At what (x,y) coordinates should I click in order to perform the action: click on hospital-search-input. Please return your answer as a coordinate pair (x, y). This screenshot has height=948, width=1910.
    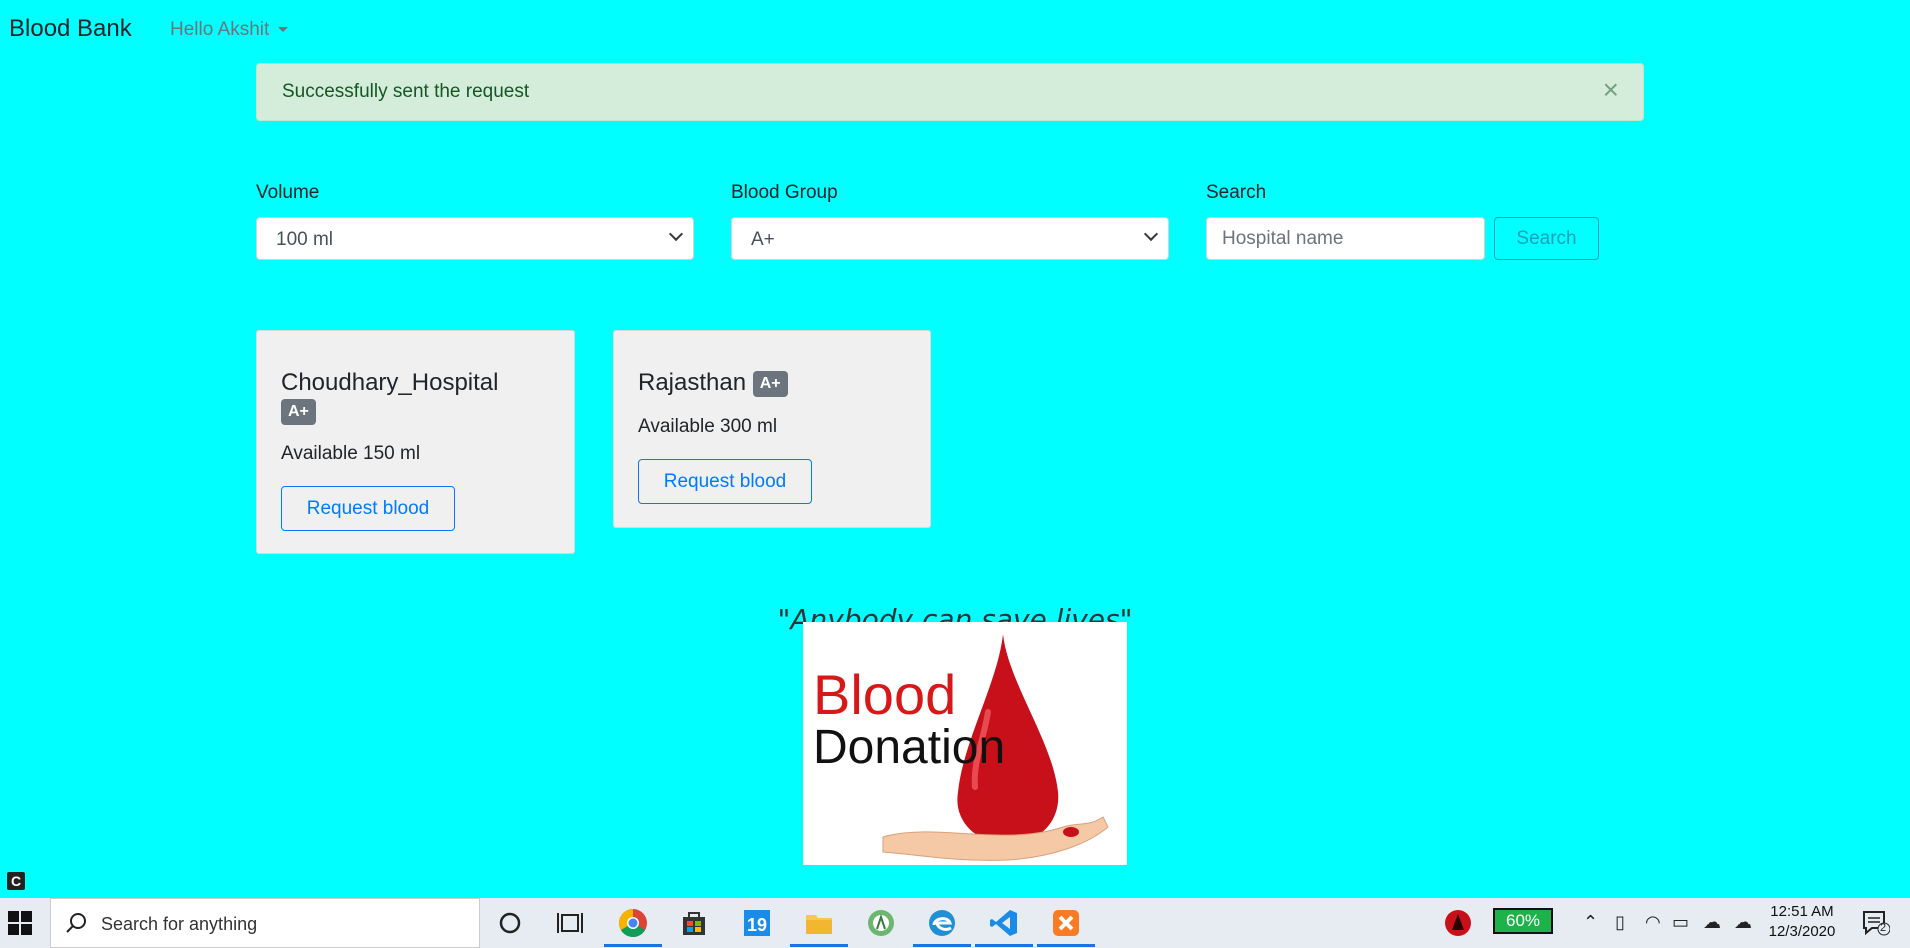
    Looking at the image, I should click on (1345, 238).